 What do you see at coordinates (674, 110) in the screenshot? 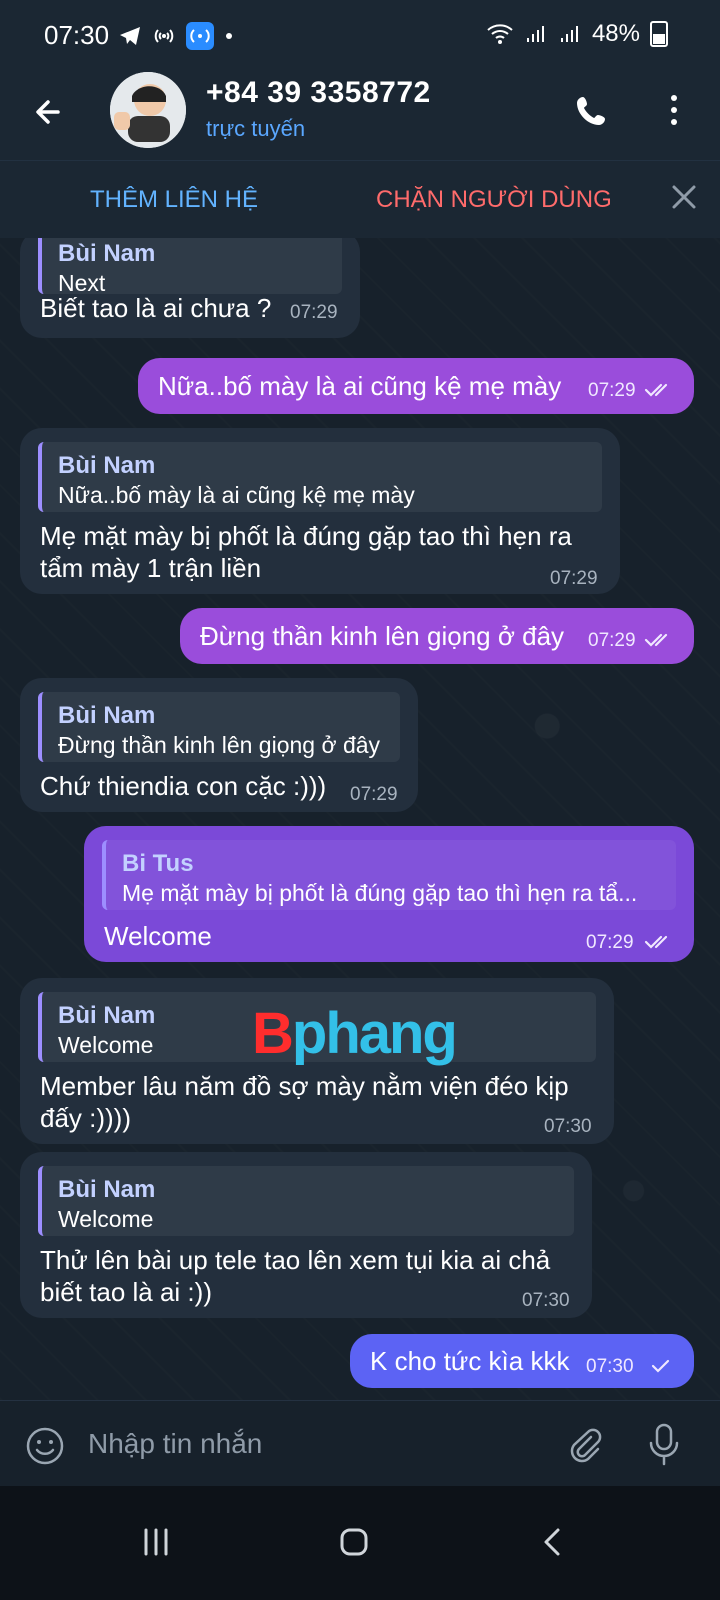
I see `more-vertical-icon` at bounding box center [674, 110].